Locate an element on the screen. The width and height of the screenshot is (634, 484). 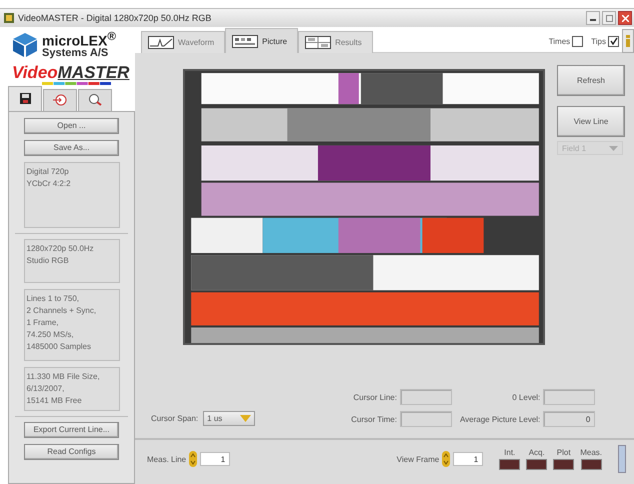
action-button: View Line is located at coordinates (591, 121).